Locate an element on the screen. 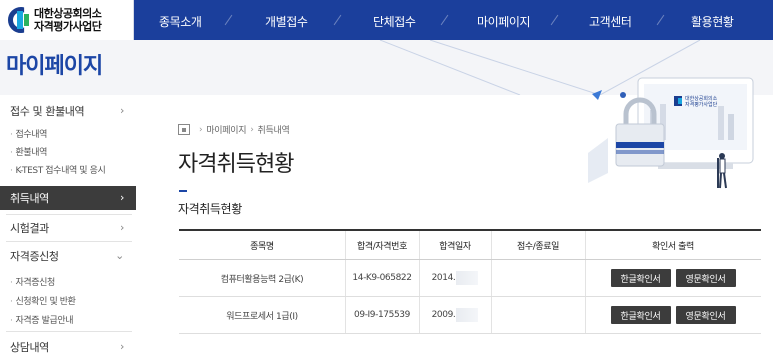 This screenshot has height=363, width=773. cell-number: 09-I9-175539 is located at coordinates (382, 315).